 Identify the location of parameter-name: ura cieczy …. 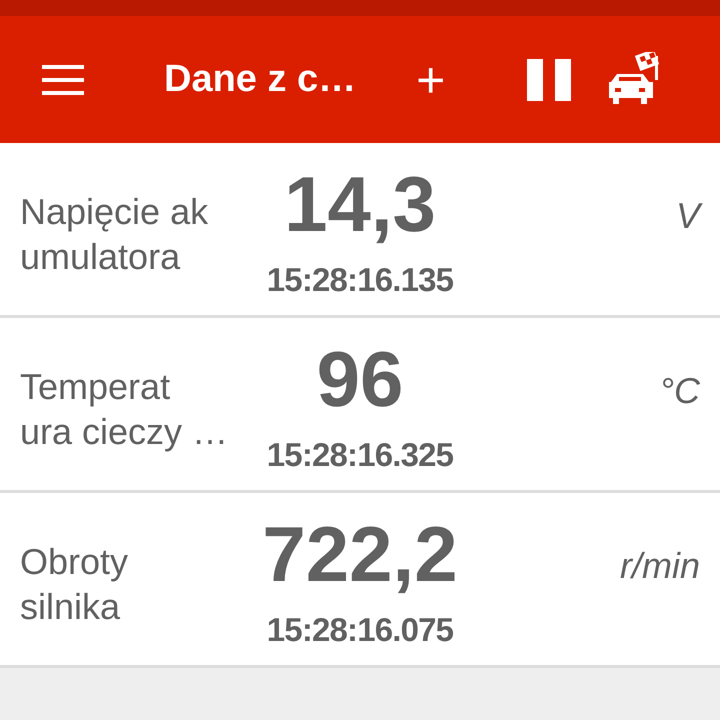
(125, 432).